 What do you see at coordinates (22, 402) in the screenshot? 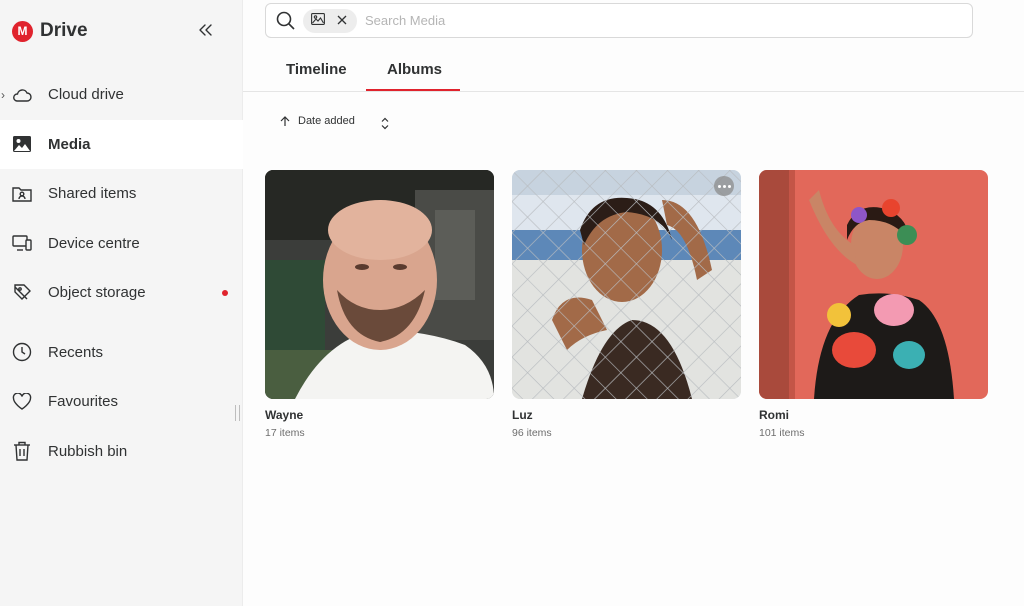
I see `heart-icon` at bounding box center [22, 402].